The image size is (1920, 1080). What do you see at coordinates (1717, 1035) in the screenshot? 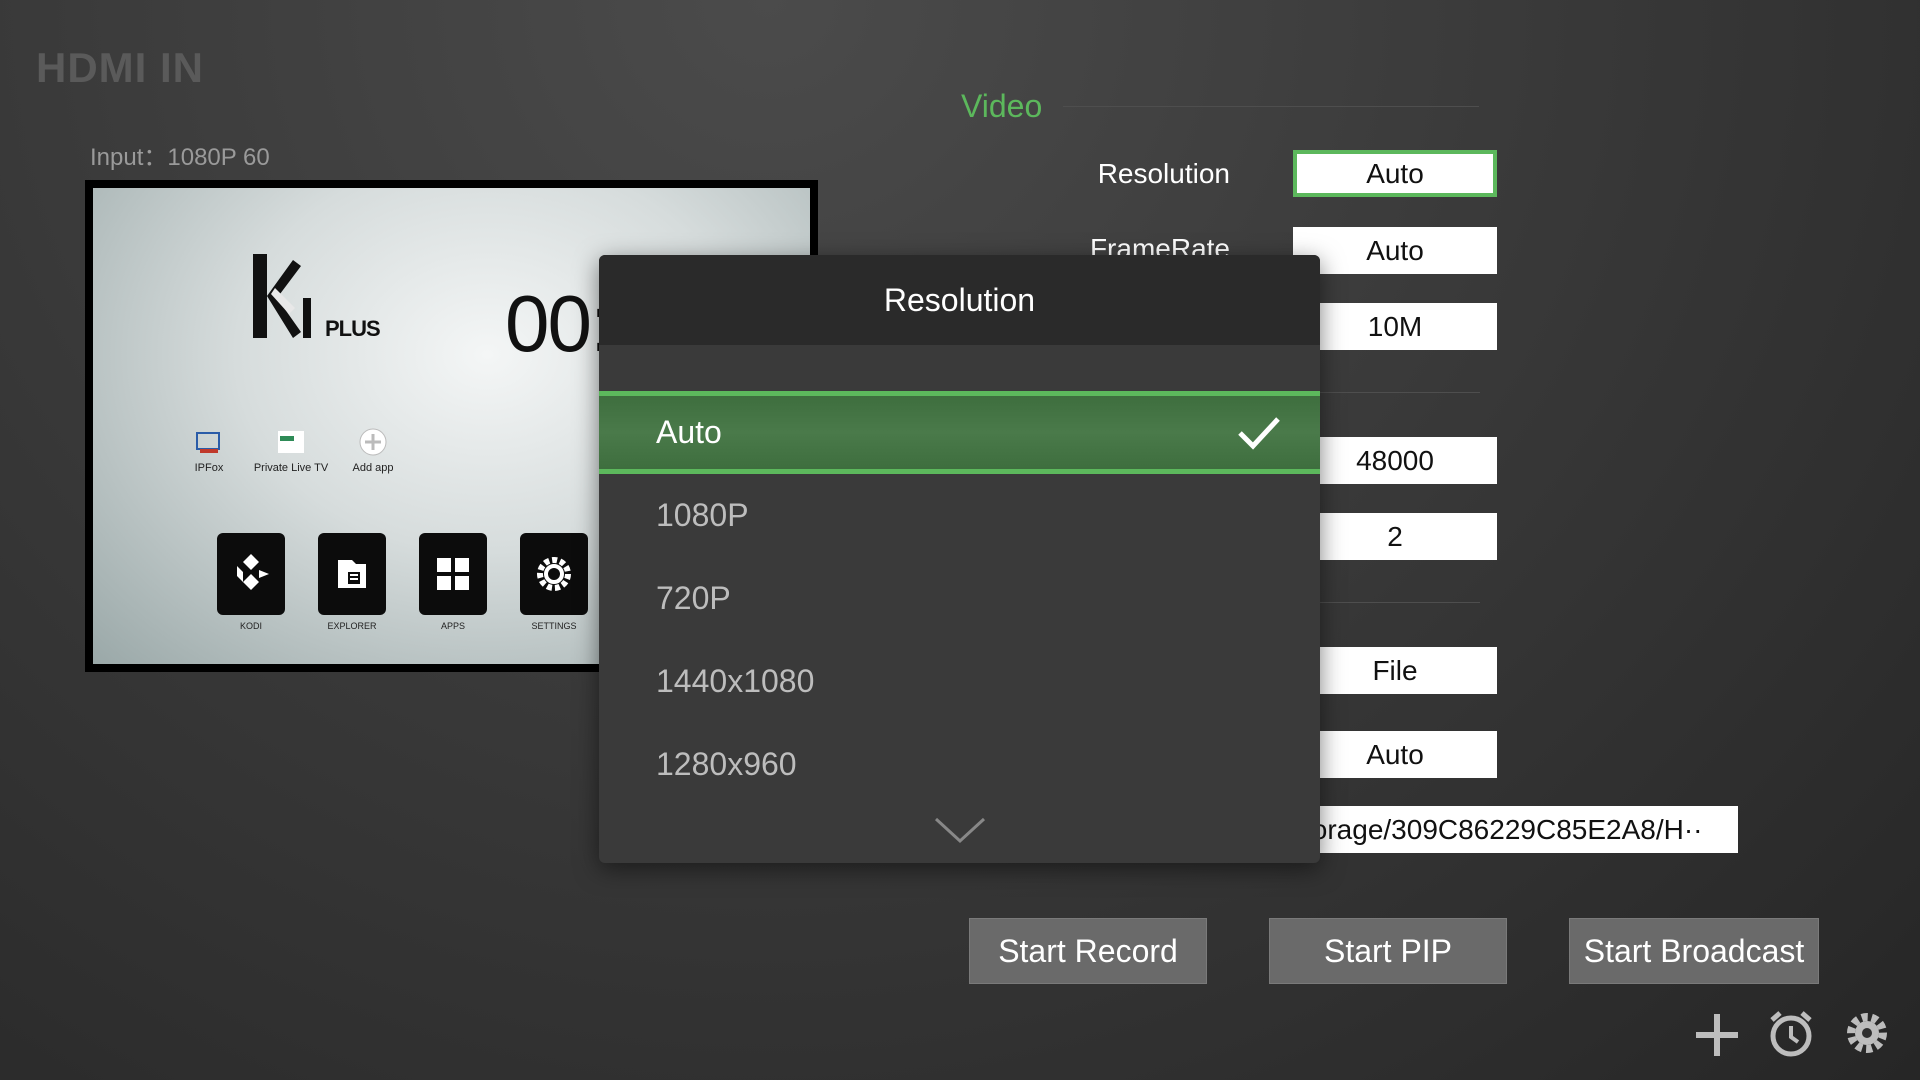
I see `plus-icon` at bounding box center [1717, 1035].